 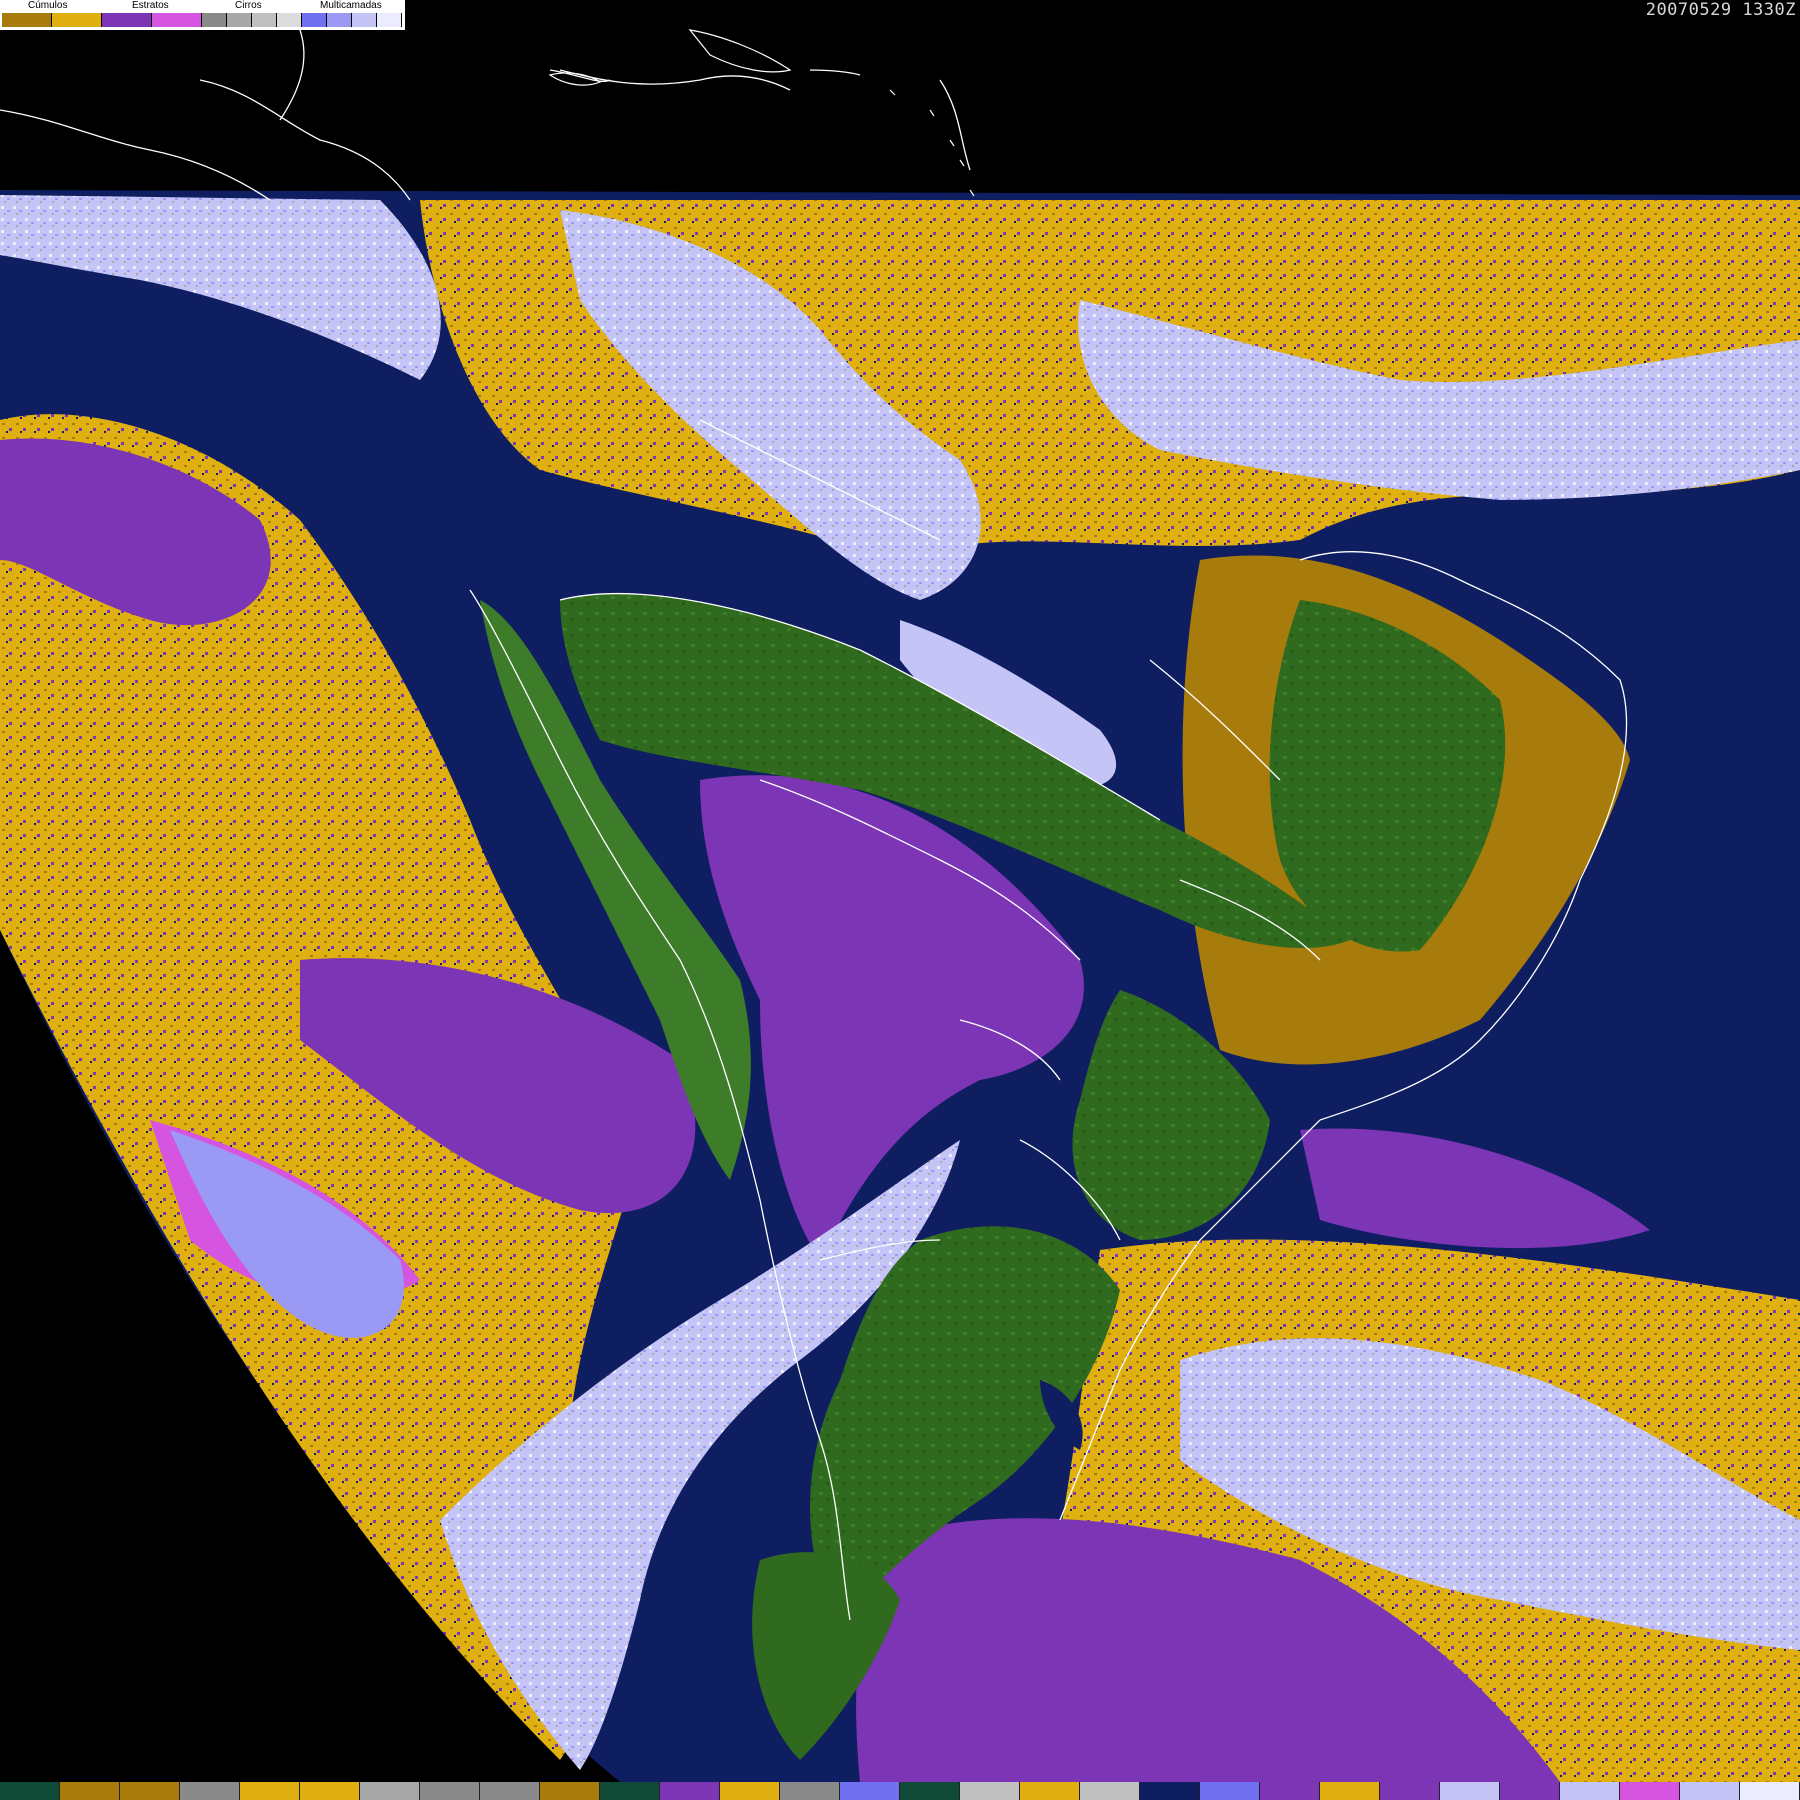 I want to click on legend-label-cumulus: Cúmulos, so click(x=48, y=5).